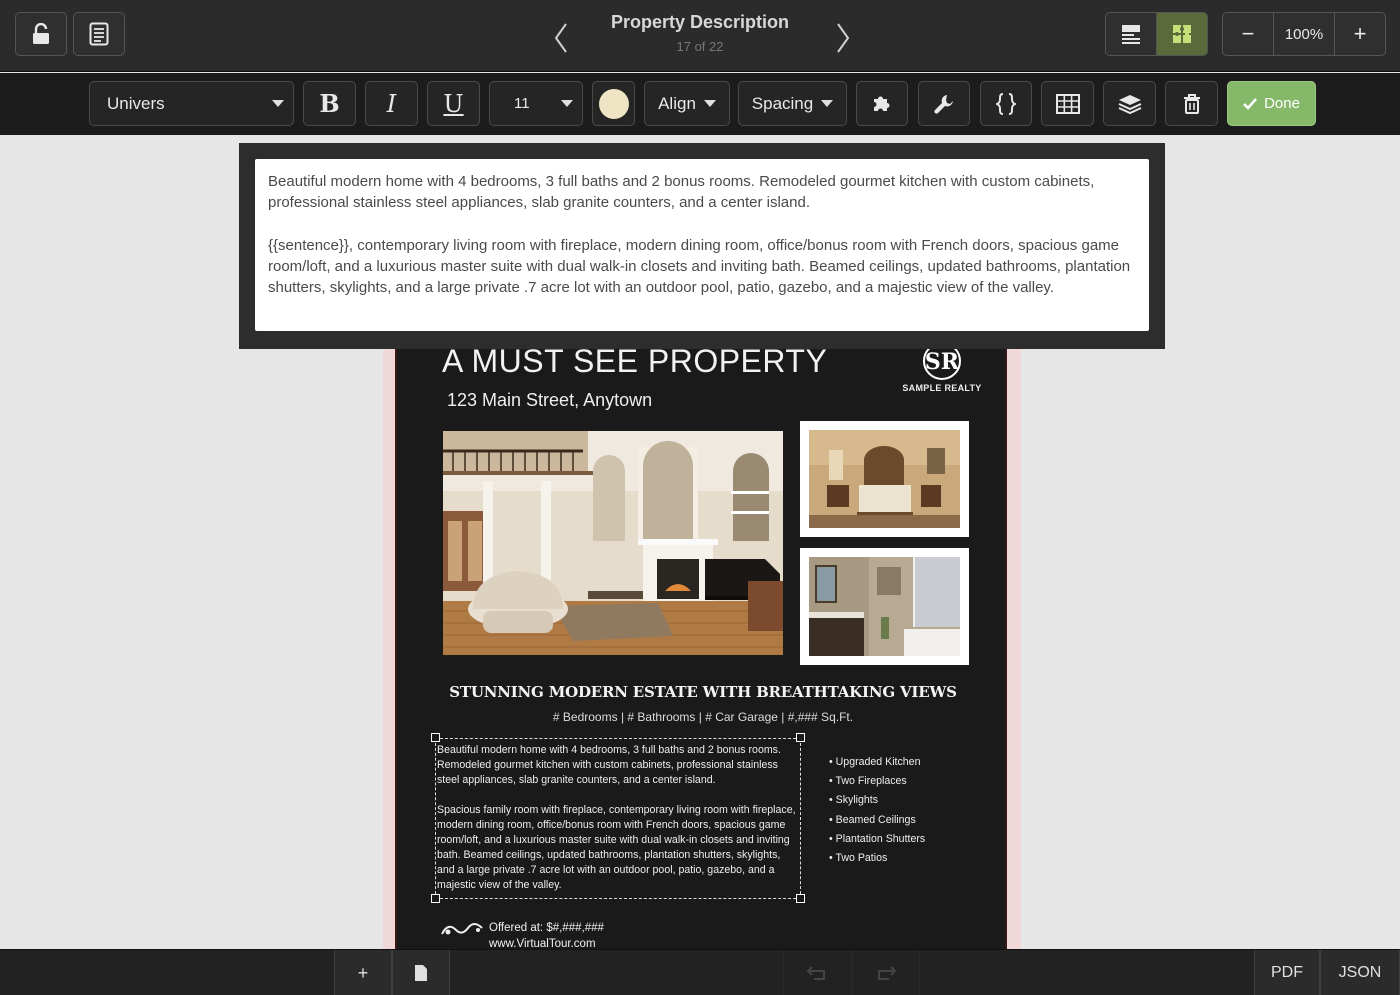  Describe the element at coordinates (536, 103) in the screenshot. I see `font-size-select: 11` at that location.